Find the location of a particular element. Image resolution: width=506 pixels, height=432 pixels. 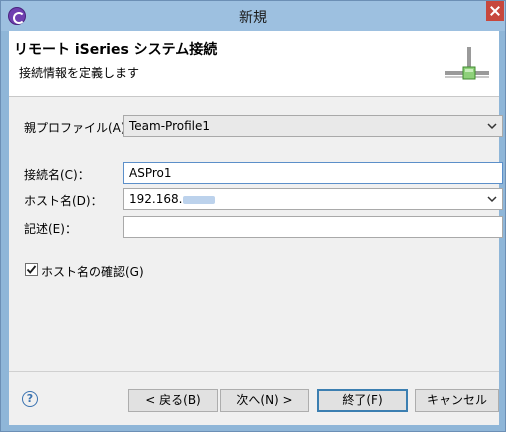

host-name-combo: 192.168. is located at coordinates (313, 199).